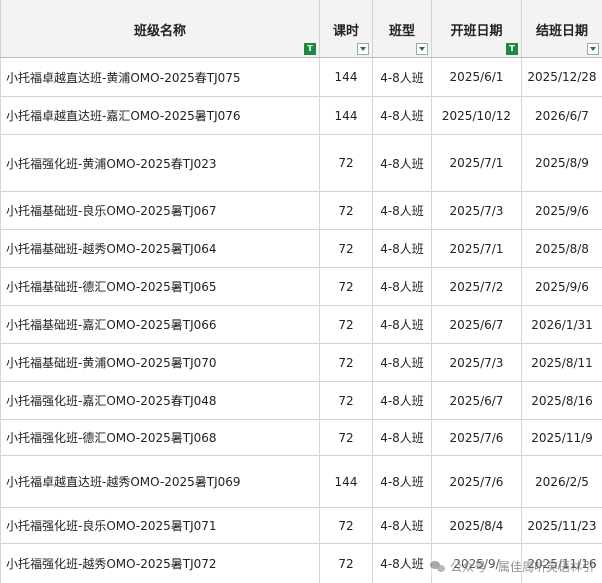  Describe the element at coordinates (160, 286) in the screenshot. I see `class-name-cell: 小托福基础班-德汇OMO-2025暑TJ065` at that location.